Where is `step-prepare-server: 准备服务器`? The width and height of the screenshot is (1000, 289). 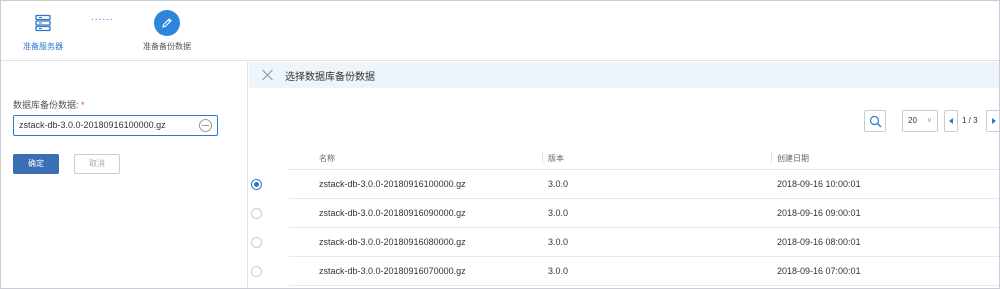 step-prepare-server: 准备服务器 is located at coordinates (43, 31).